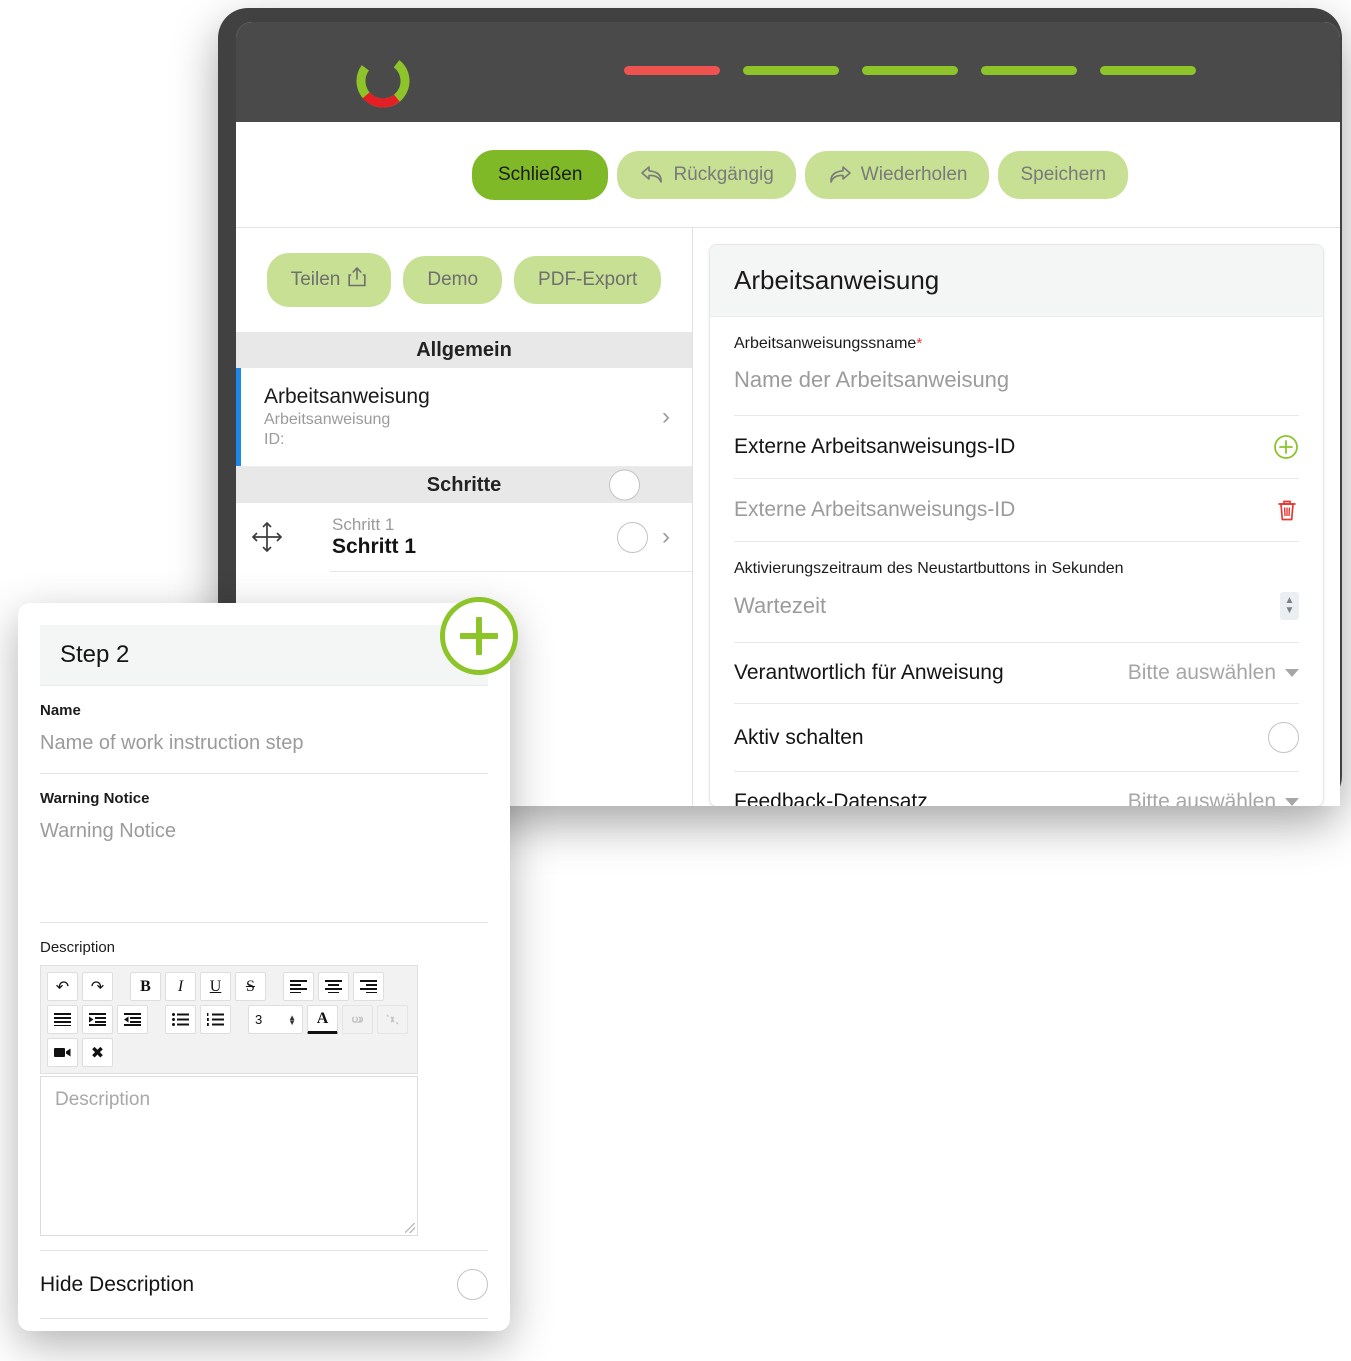 The width and height of the screenshot is (1351, 1361). Describe the element at coordinates (78, 947) in the screenshot. I see `description-label: Description` at that location.